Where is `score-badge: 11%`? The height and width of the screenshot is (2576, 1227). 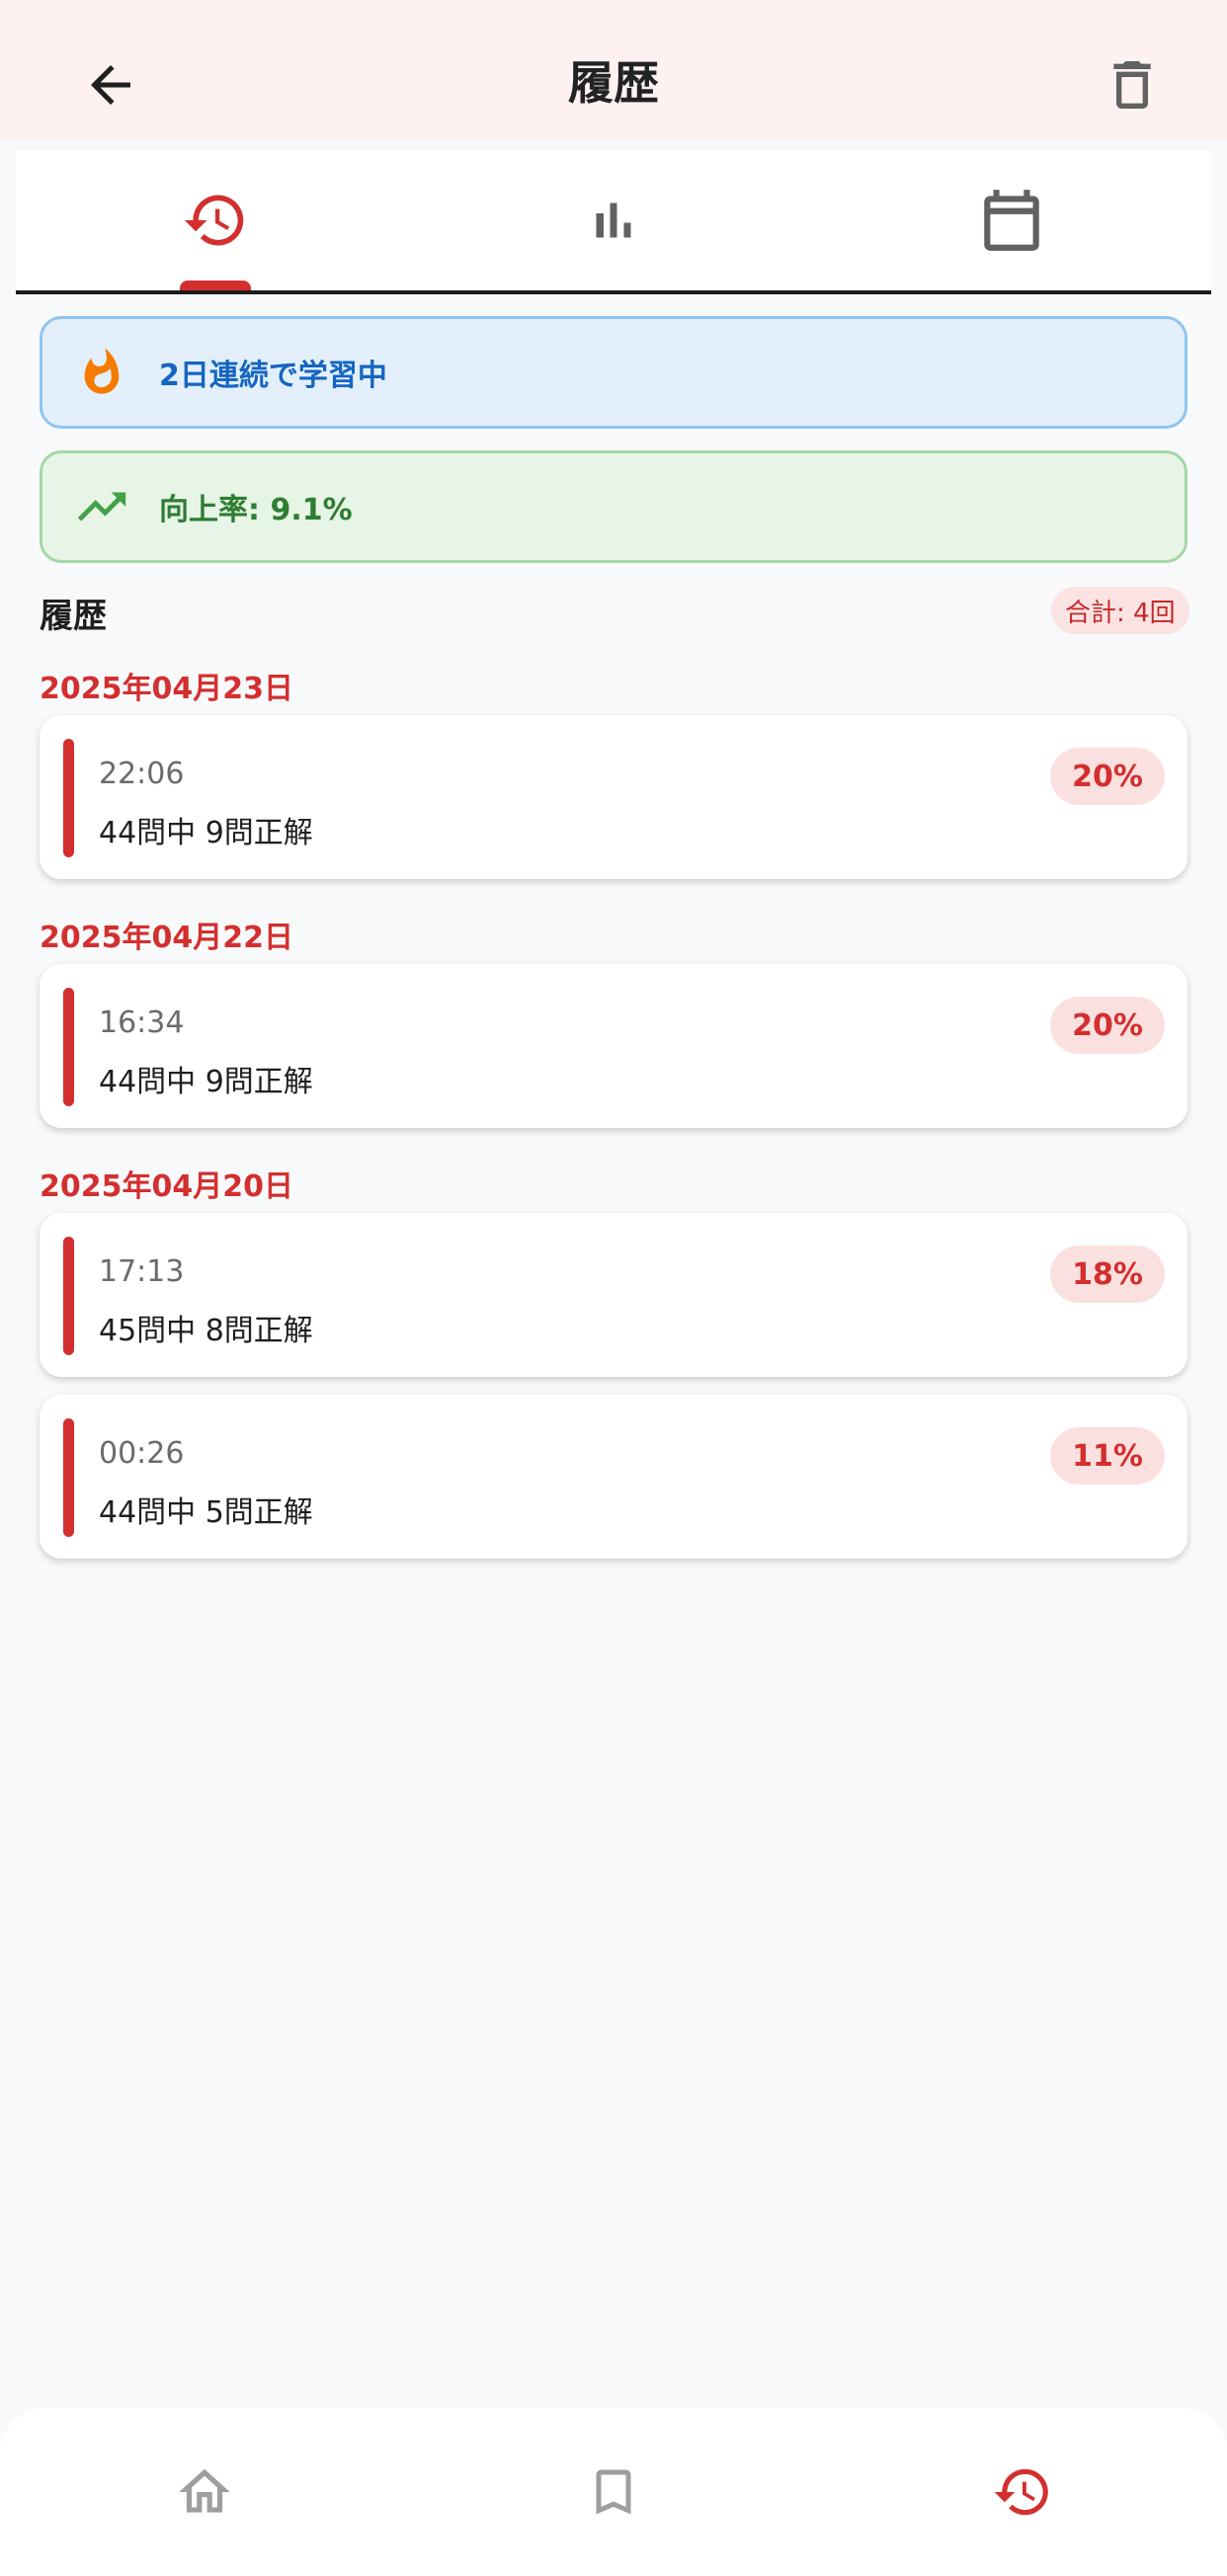 score-badge: 11% is located at coordinates (1107, 1456).